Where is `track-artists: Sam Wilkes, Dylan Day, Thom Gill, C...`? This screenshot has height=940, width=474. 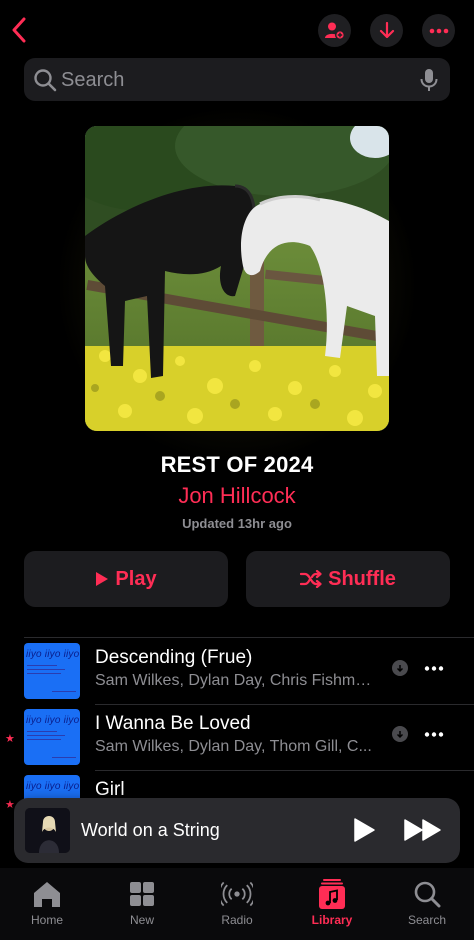
track-artists: Sam Wilkes, Dylan Day, Thom Gill, C... is located at coordinates (233, 746).